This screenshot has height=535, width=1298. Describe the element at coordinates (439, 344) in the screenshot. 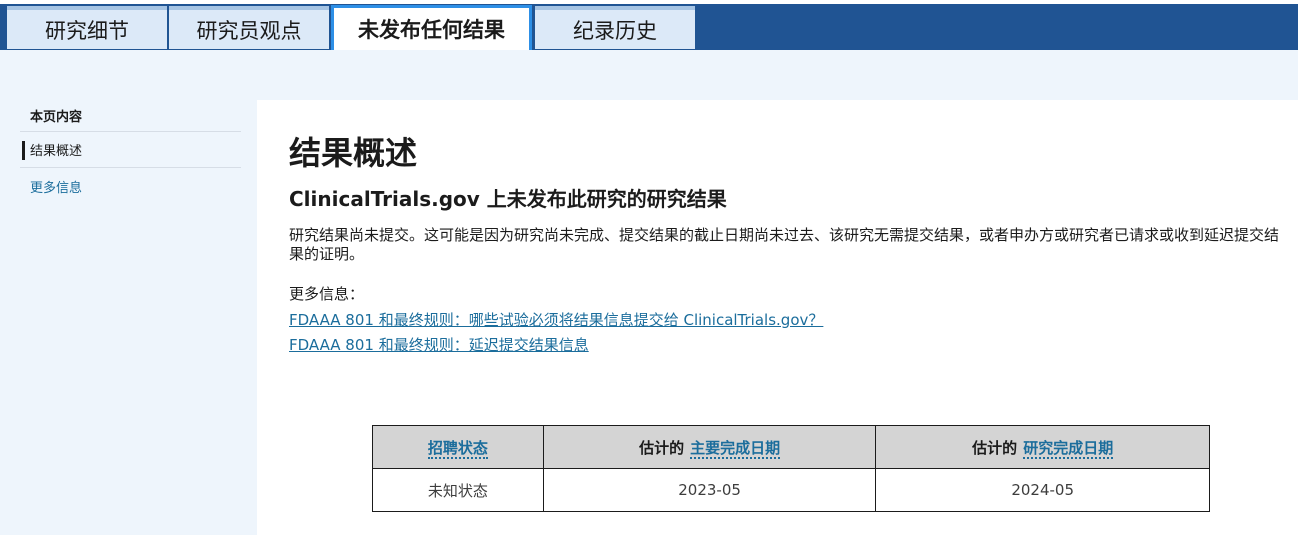

I see `fdaaa-delay-results-link: FDAAA 801 和最终规则：延迟提交结果信息` at that location.